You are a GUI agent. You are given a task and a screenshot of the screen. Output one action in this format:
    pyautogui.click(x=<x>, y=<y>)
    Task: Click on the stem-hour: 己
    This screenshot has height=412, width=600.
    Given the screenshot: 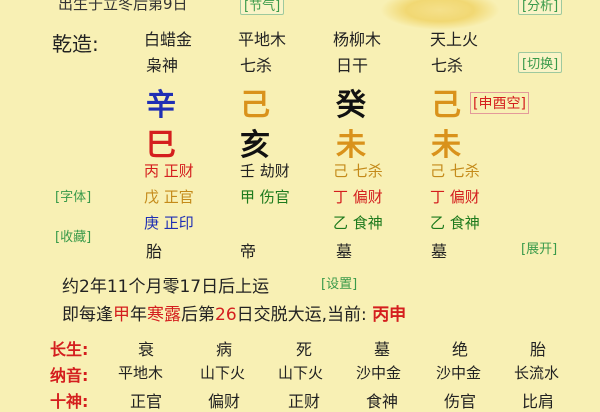 What is the action you would take?
    pyautogui.click(x=446, y=105)
    